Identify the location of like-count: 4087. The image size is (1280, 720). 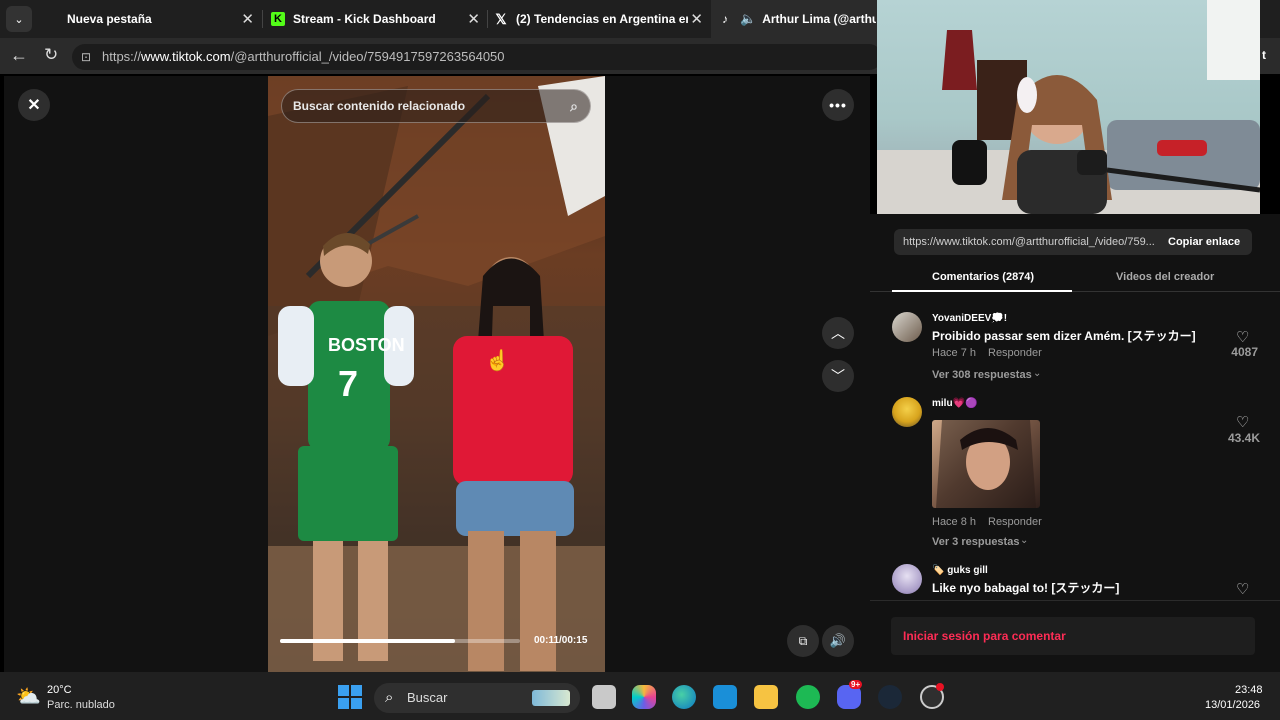
(1244, 352).